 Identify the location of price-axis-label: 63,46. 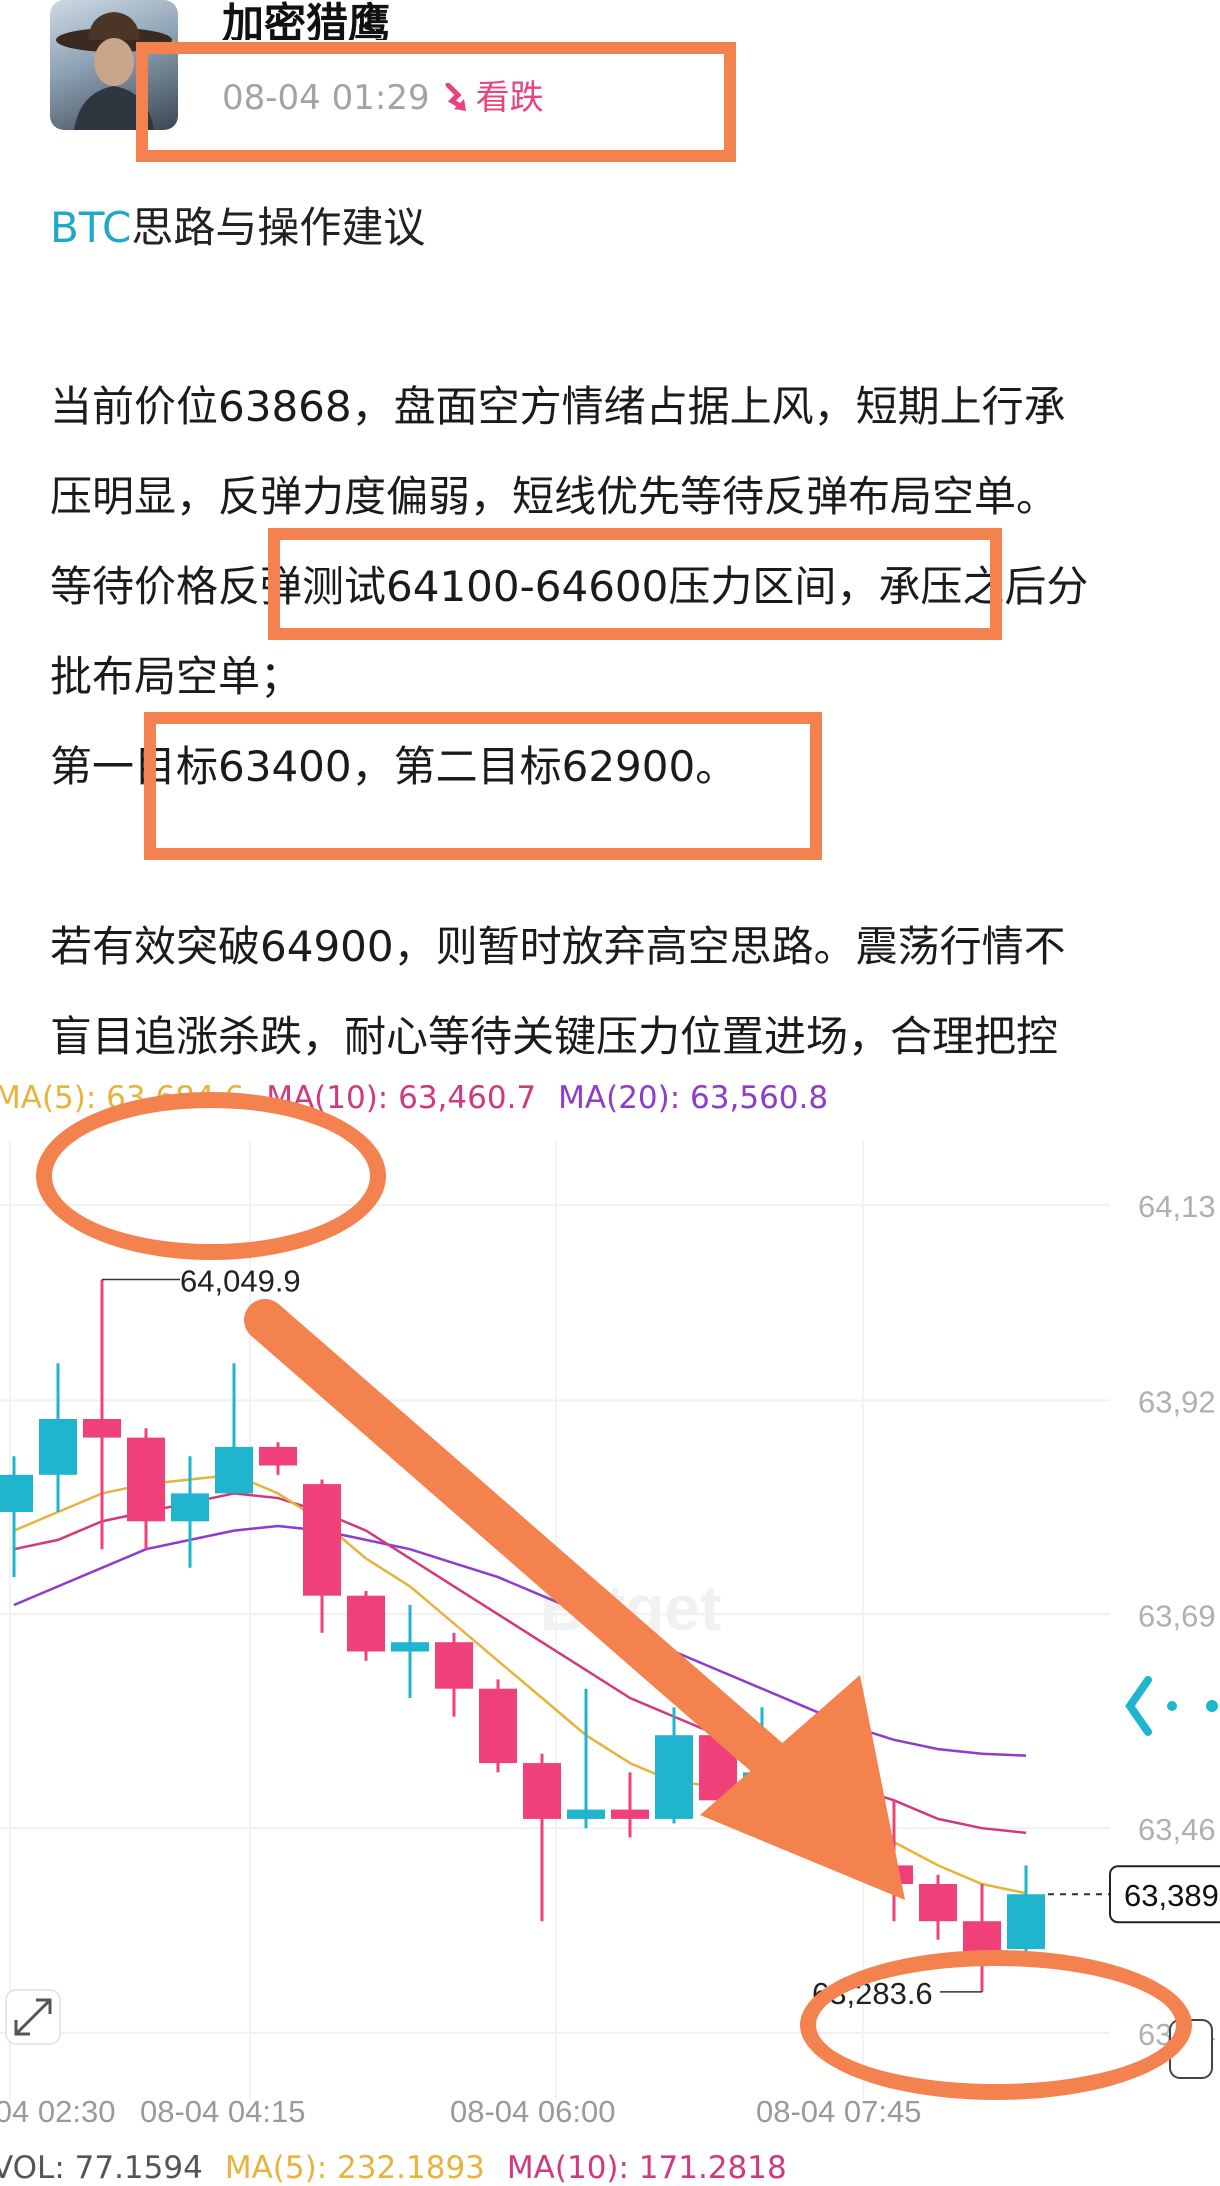
(1177, 1829).